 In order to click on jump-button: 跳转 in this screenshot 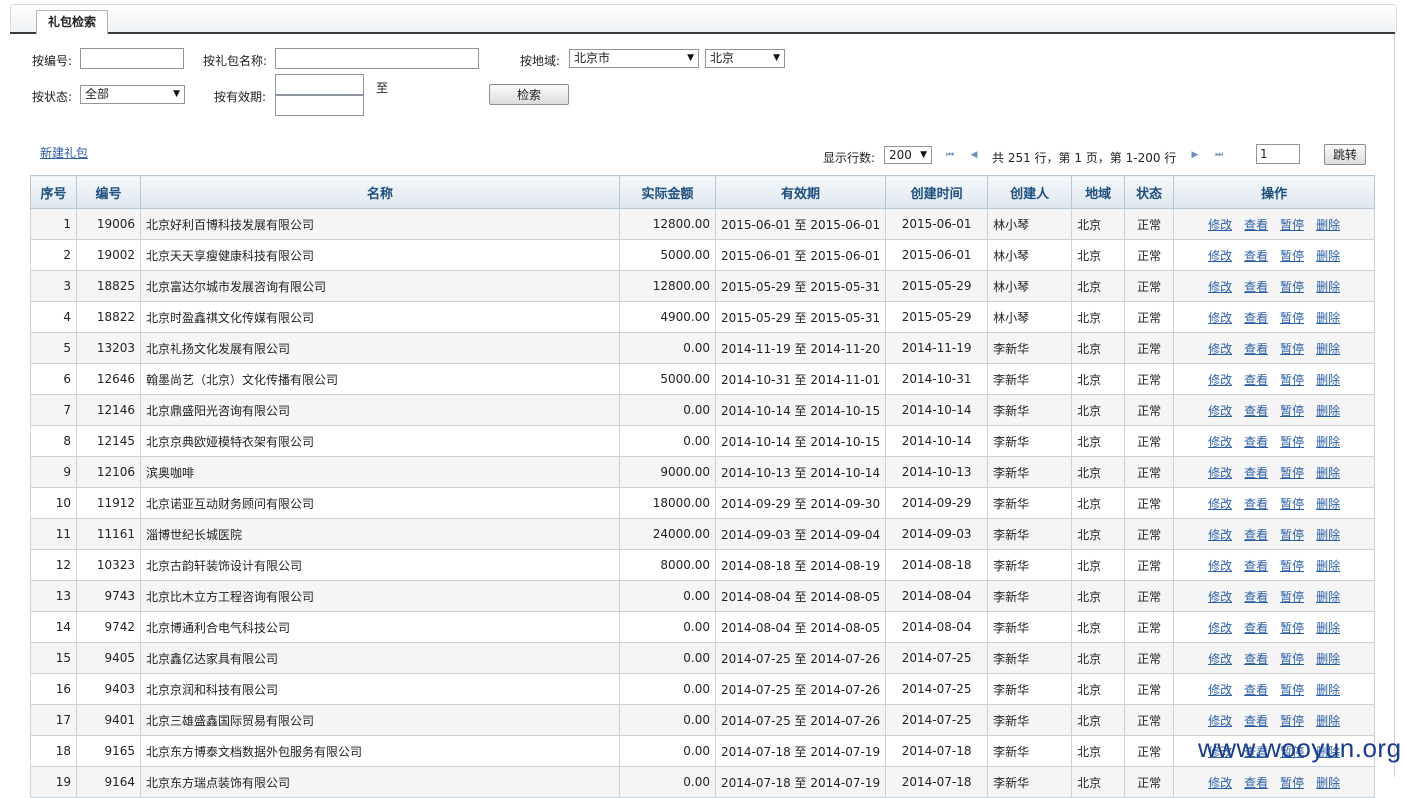, I will do `click(1345, 154)`.